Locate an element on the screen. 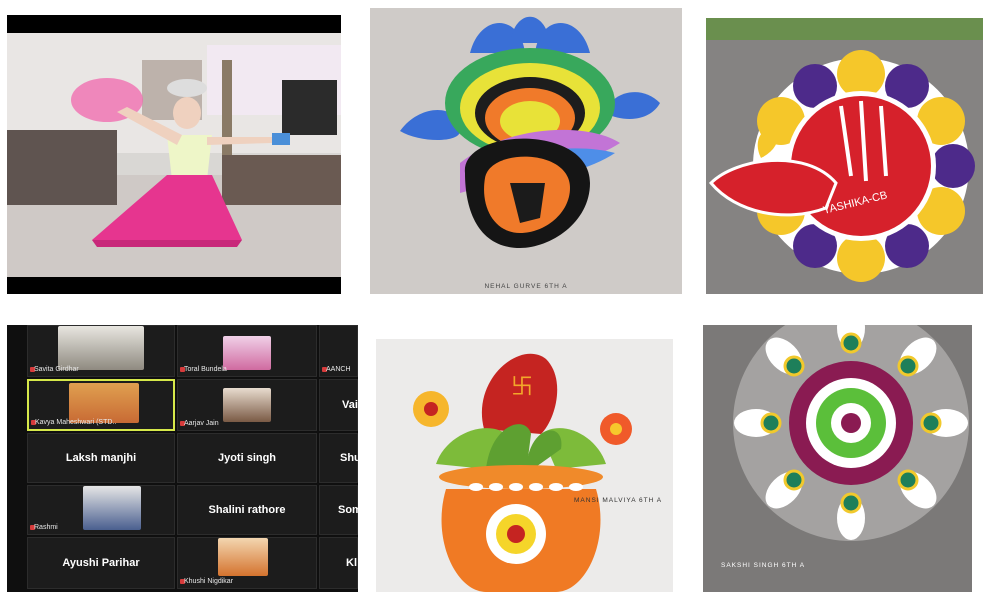  participant-tile: Som is located at coordinates (338, 510).